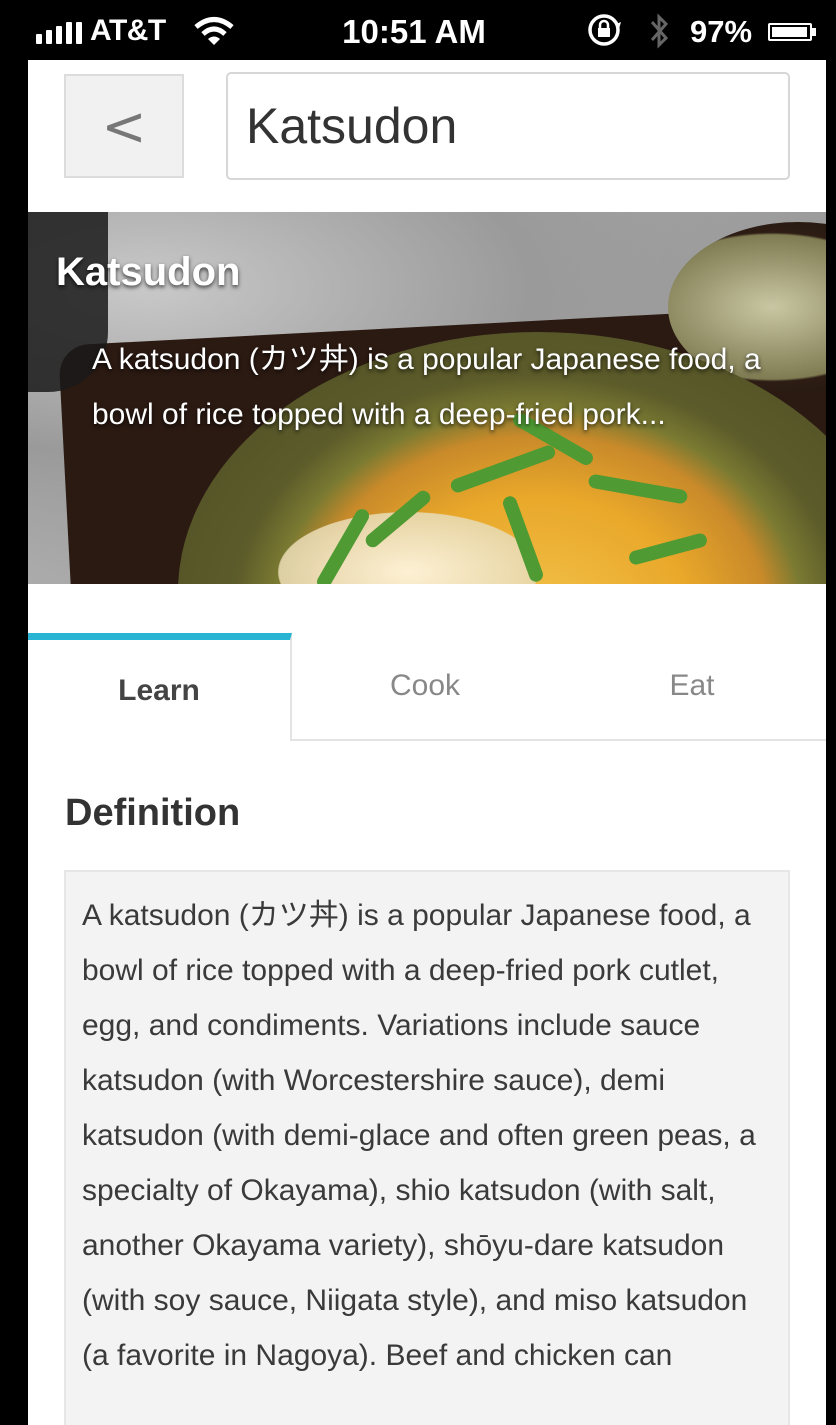 Image resolution: width=836 pixels, height=1425 pixels. I want to click on bluetooth-icon, so click(659, 31).